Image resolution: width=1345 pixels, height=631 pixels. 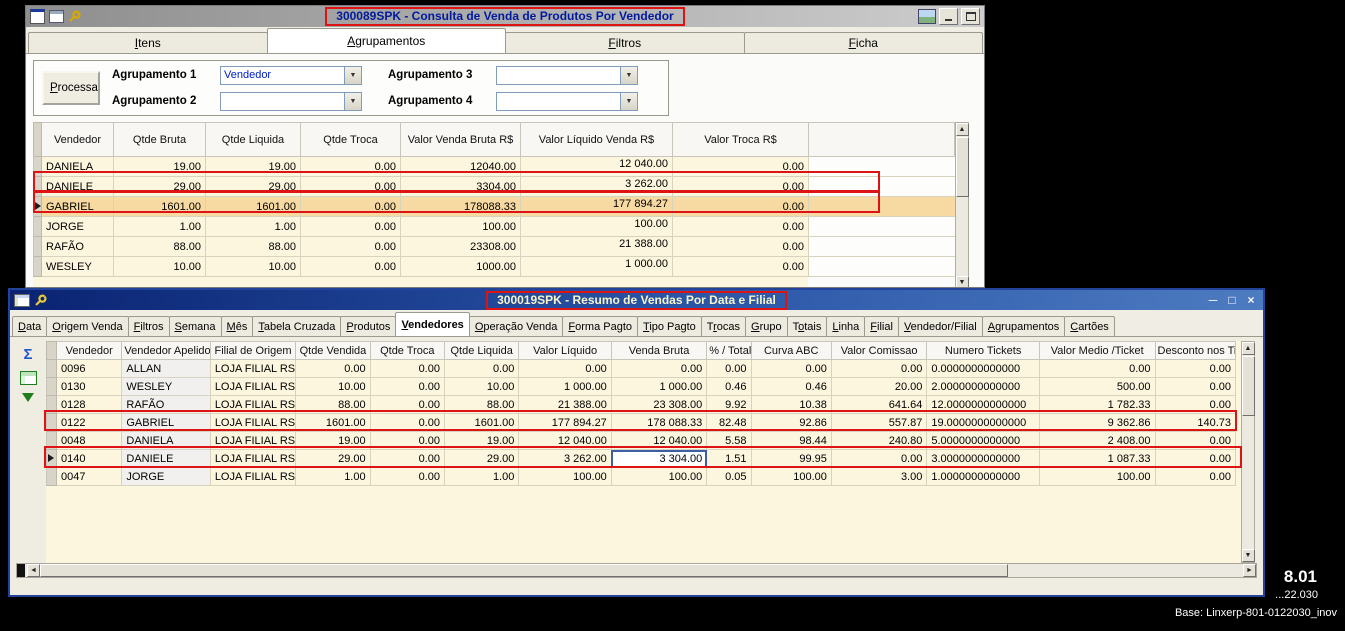 What do you see at coordinates (659, 386) in the screenshot?
I see `grid-cell: 1 000.00` at bounding box center [659, 386].